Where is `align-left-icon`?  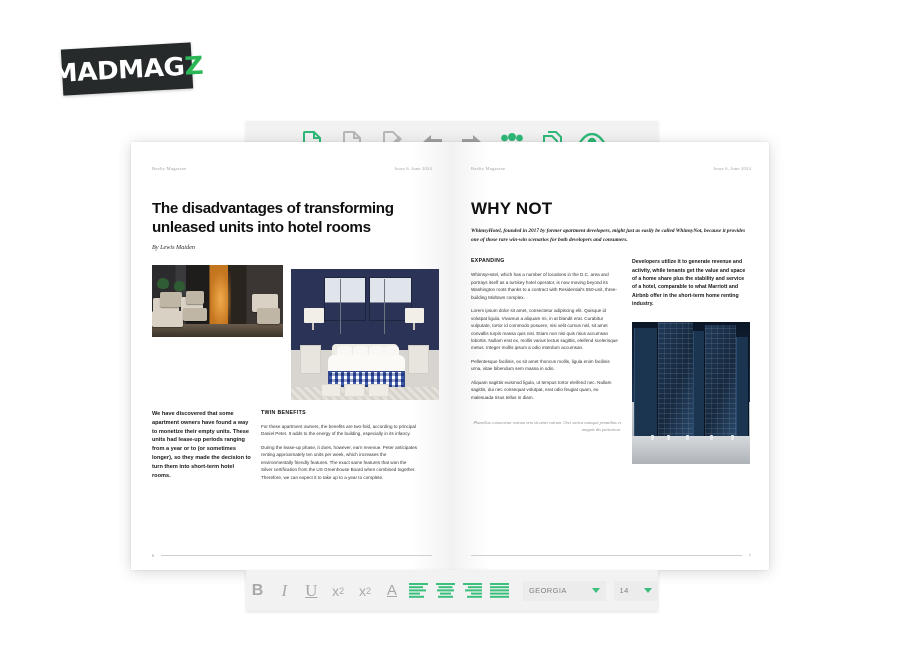 align-left-icon is located at coordinates (419, 590).